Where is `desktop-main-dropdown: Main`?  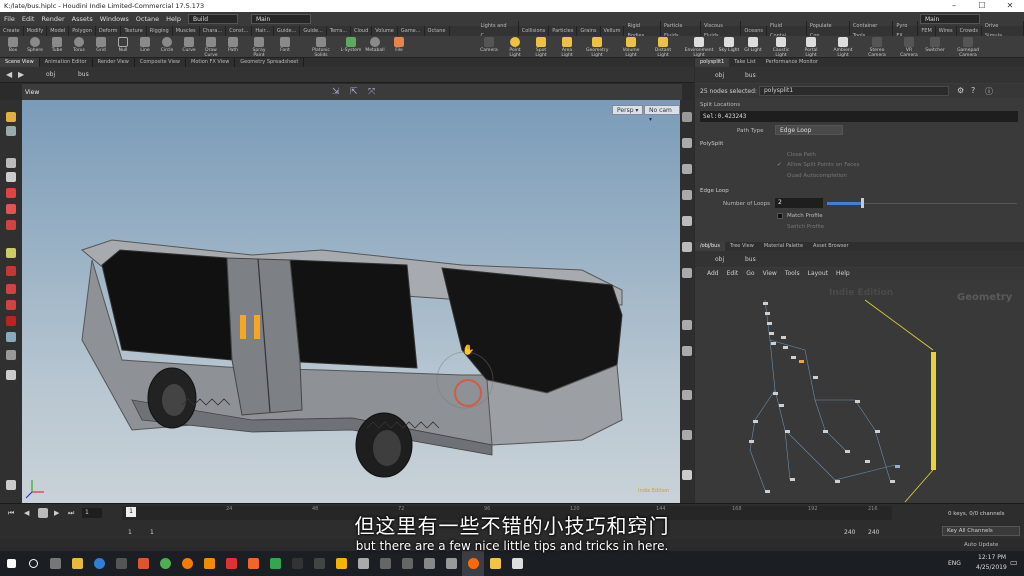
desktop-main-dropdown: Main is located at coordinates (280, 19).